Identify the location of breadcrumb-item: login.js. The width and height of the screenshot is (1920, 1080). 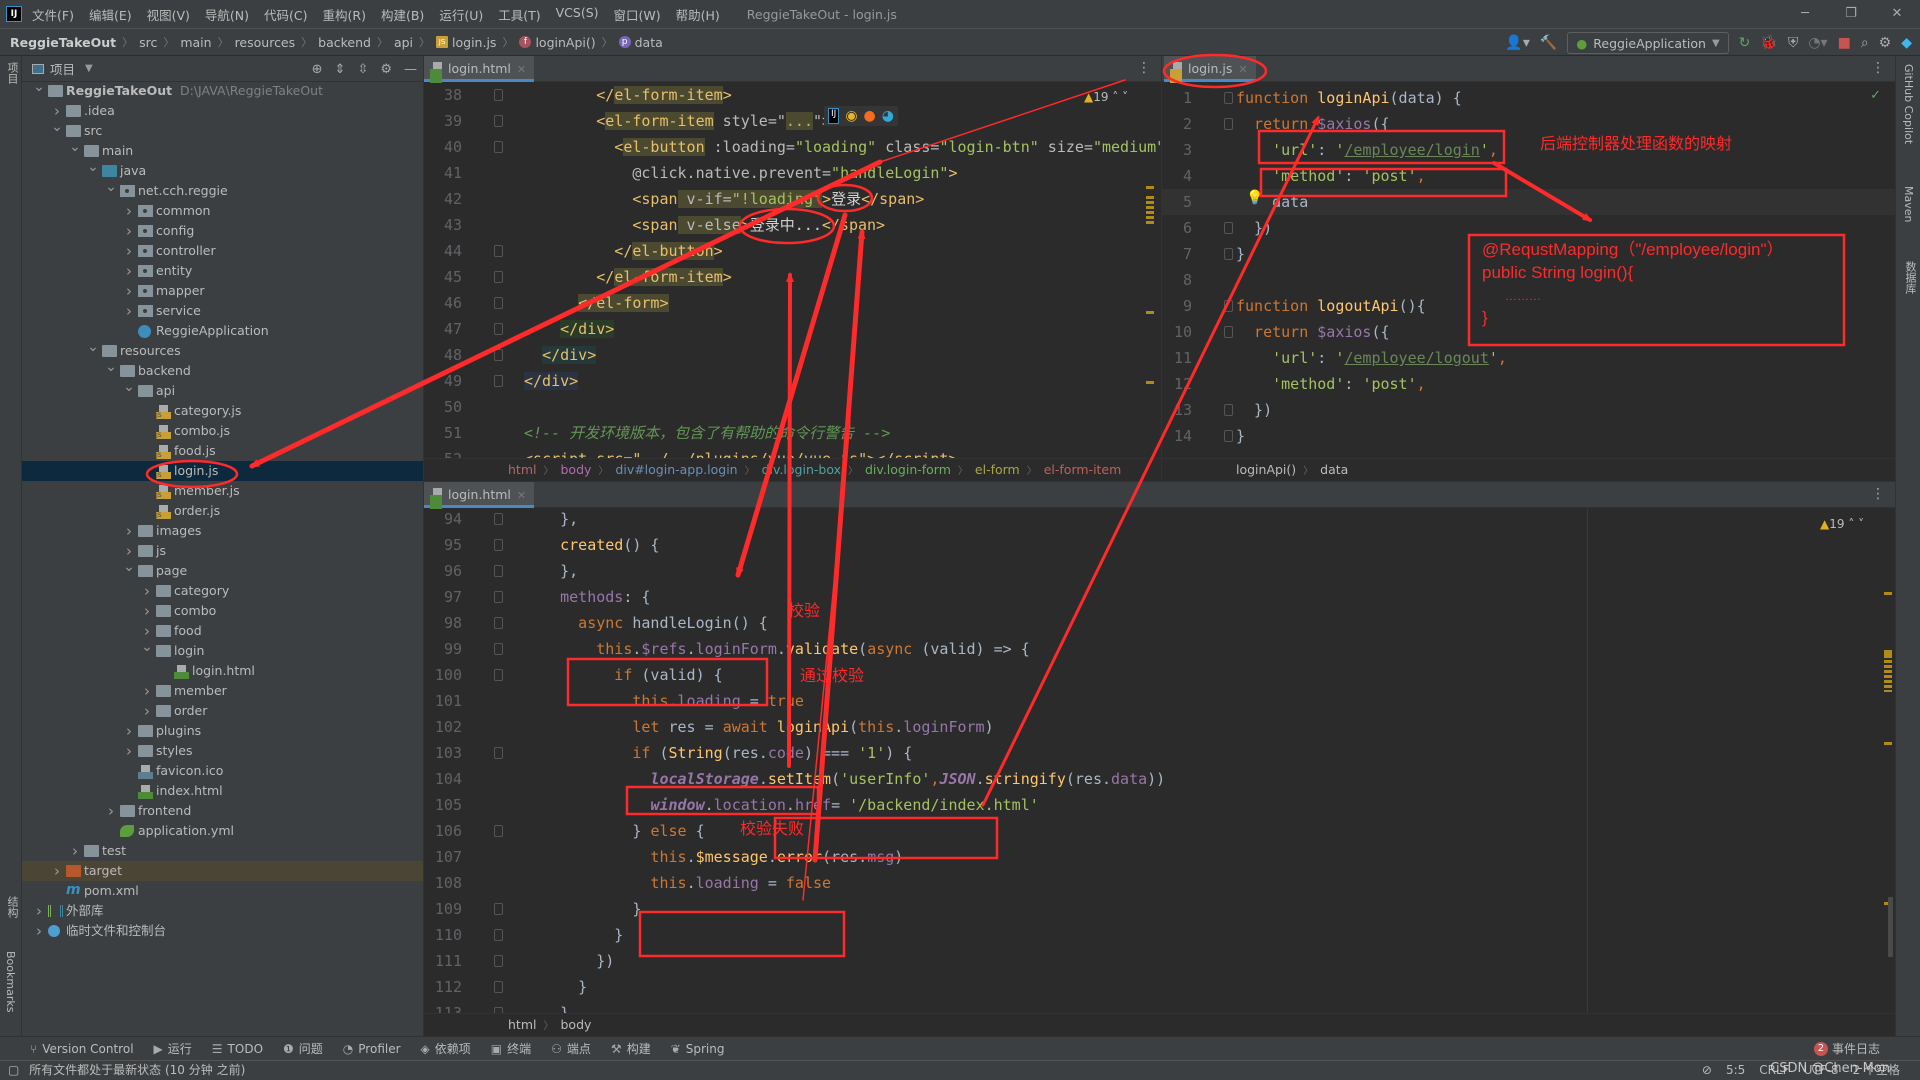
(474, 42).